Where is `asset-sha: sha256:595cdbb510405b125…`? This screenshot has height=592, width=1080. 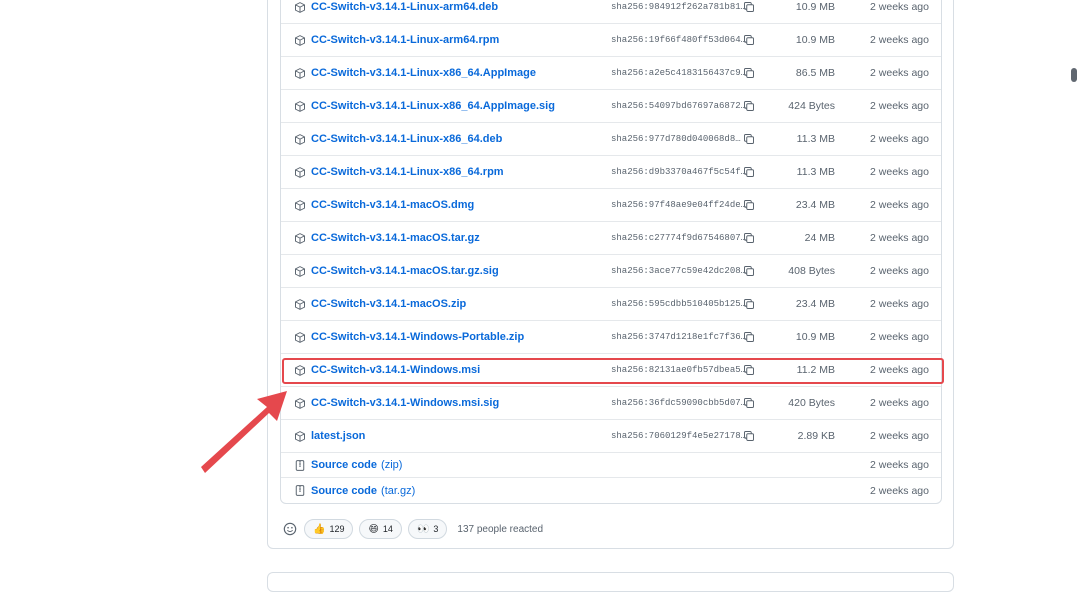 asset-sha: sha256:595cdbb510405b125… is located at coordinates (679, 304).